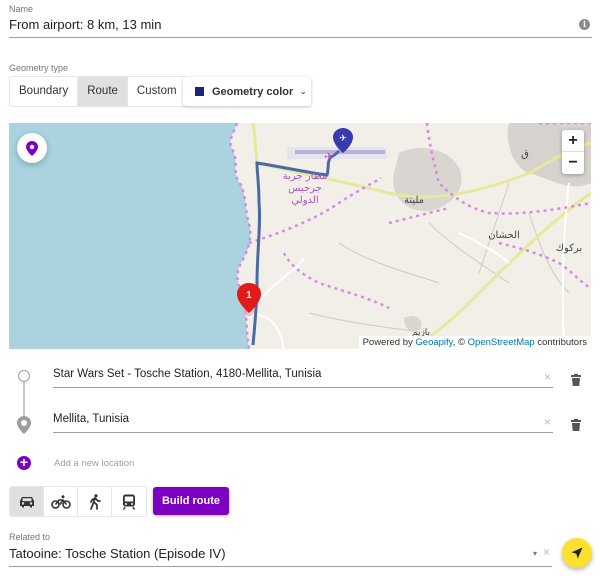 The width and height of the screenshot is (600, 576). Describe the element at coordinates (389, 342) in the screenshot. I see `attribution-text: Powered by` at that location.